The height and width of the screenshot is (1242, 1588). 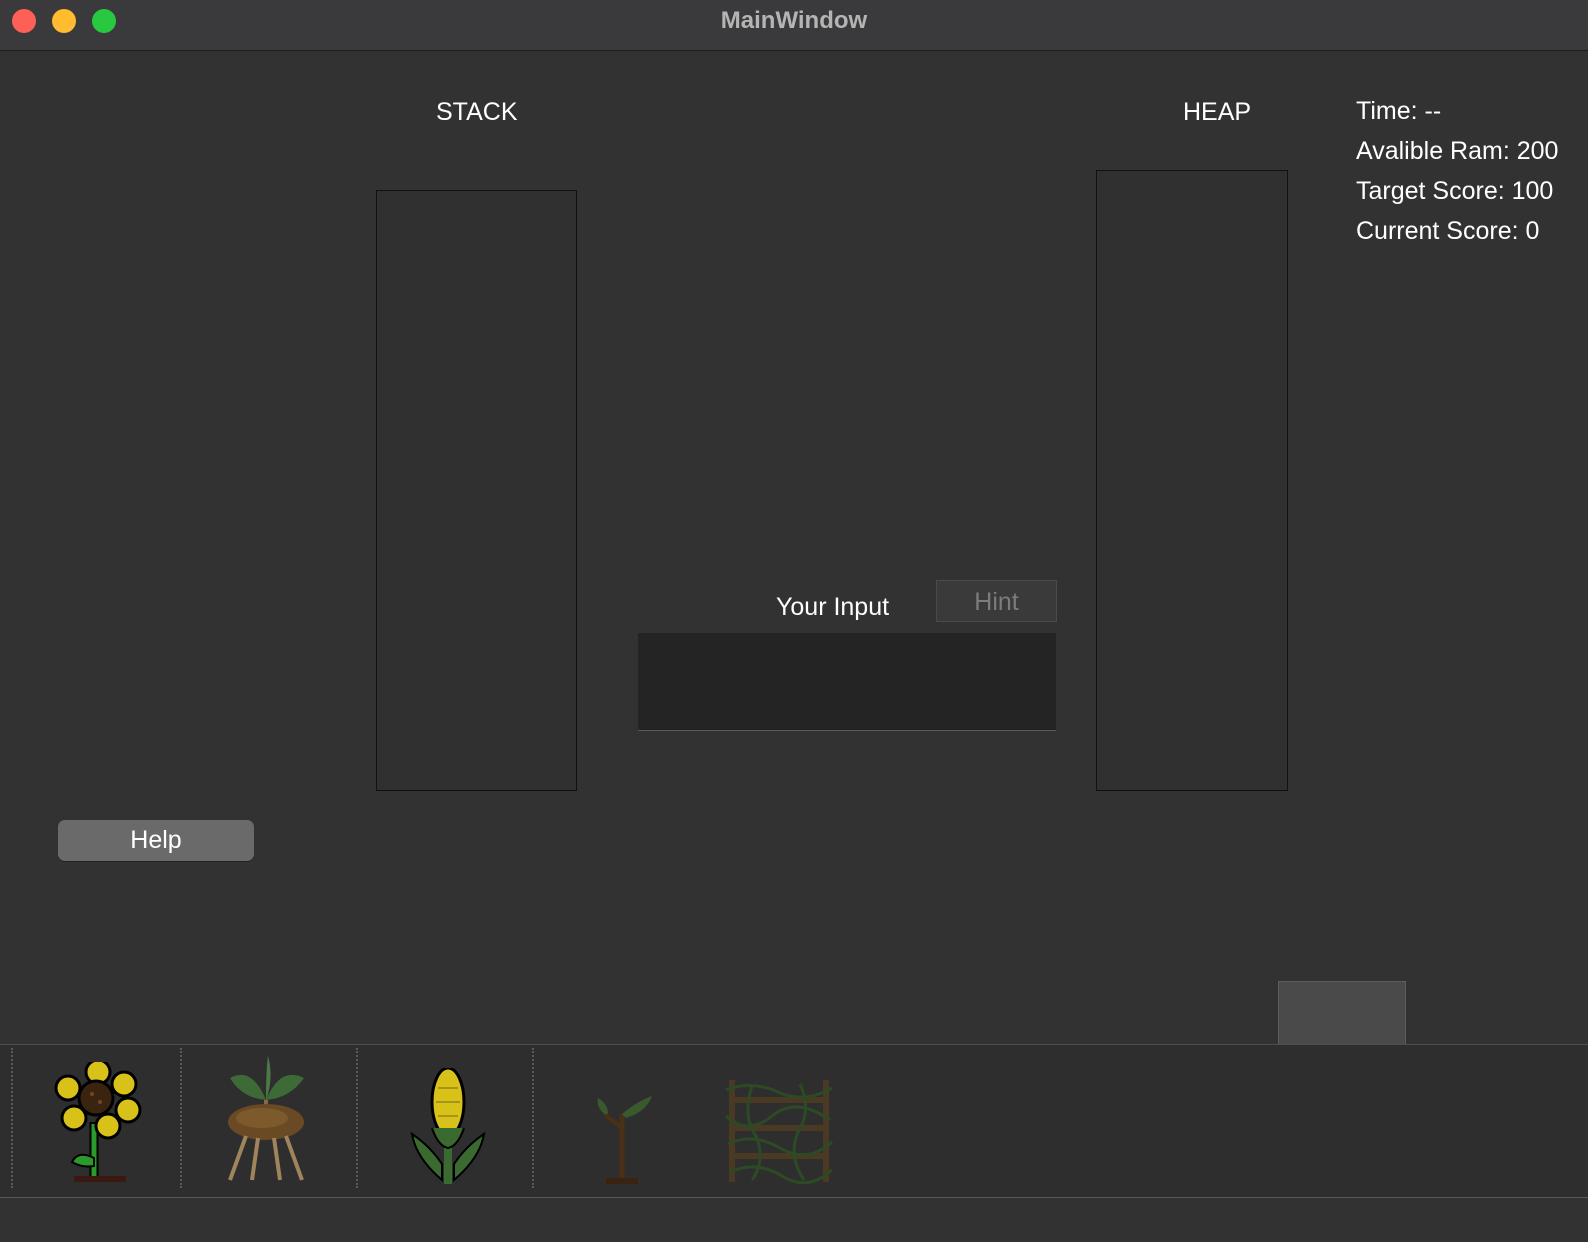 I want to click on current-score-readout: Current Score: 0, so click(x=1448, y=231).